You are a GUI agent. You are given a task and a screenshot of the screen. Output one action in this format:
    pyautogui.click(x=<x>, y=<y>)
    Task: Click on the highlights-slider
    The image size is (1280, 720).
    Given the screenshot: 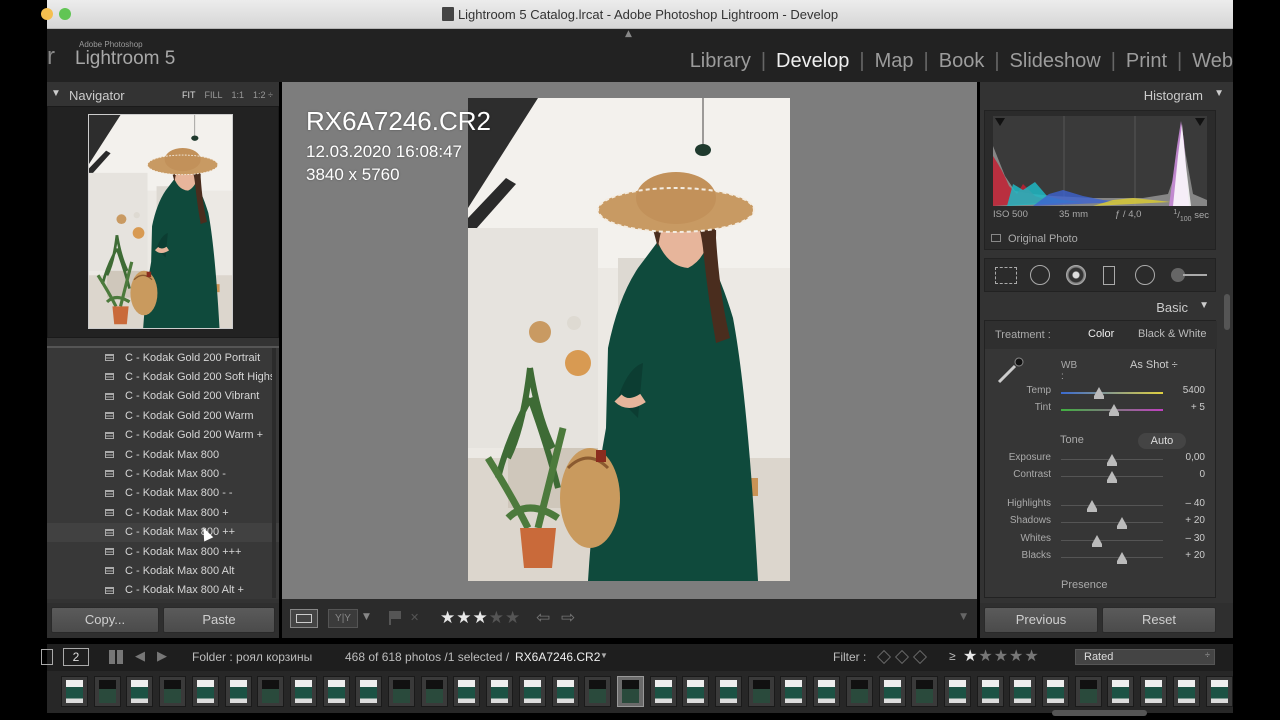 What is the action you would take?
    pyautogui.click(x=1112, y=505)
    